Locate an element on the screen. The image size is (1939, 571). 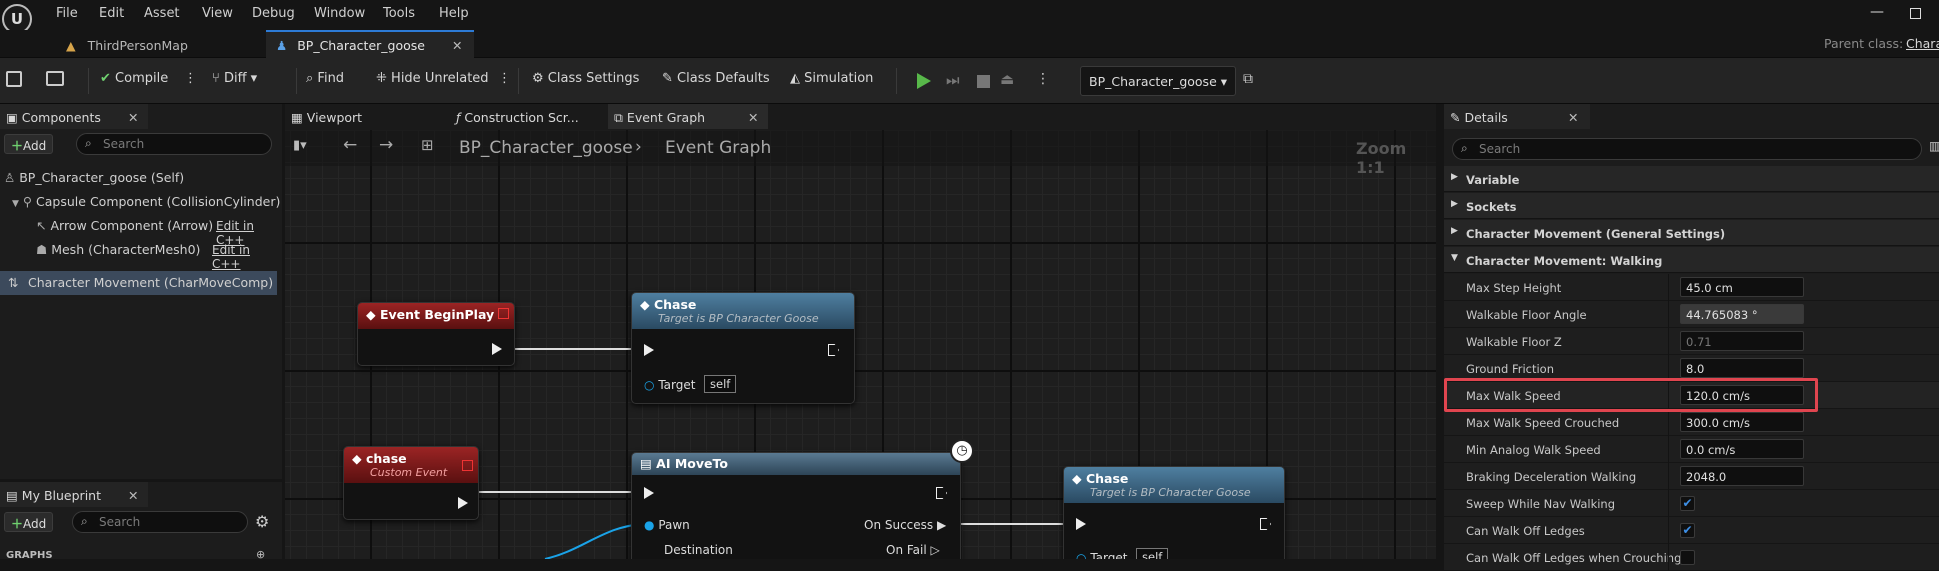
details-search-input: ⌕ Search is located at coordinates (1687, 149).